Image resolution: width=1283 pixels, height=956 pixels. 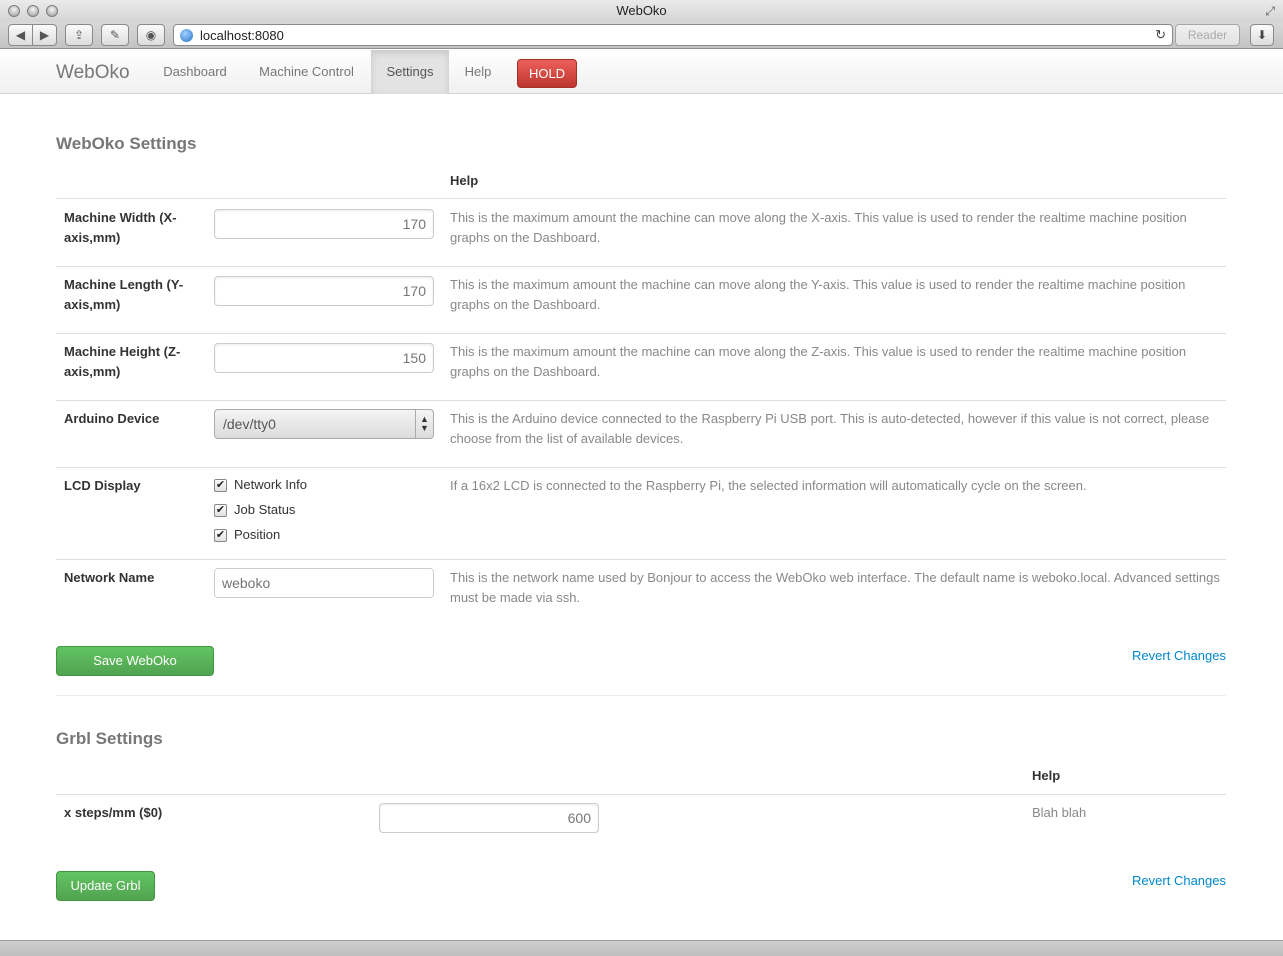 I want to click on x-steps-help: Blah blah, so click(x=1059, y=812).